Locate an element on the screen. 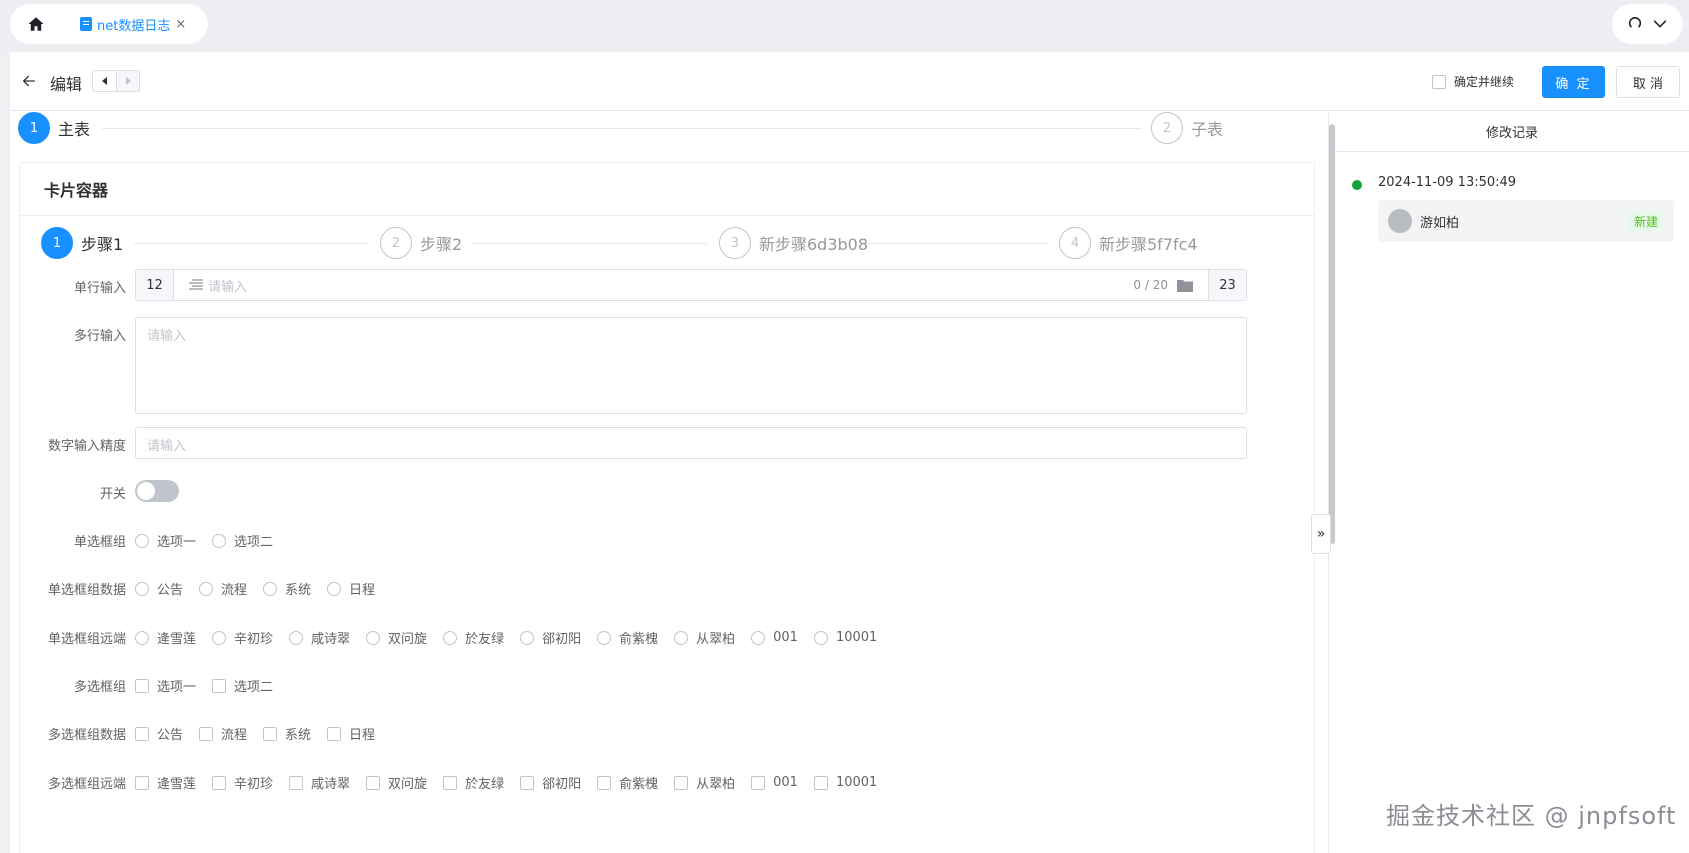 The image size is (1689, 853). radio-option: 辛初珍 is located at coordinates (242, 637).